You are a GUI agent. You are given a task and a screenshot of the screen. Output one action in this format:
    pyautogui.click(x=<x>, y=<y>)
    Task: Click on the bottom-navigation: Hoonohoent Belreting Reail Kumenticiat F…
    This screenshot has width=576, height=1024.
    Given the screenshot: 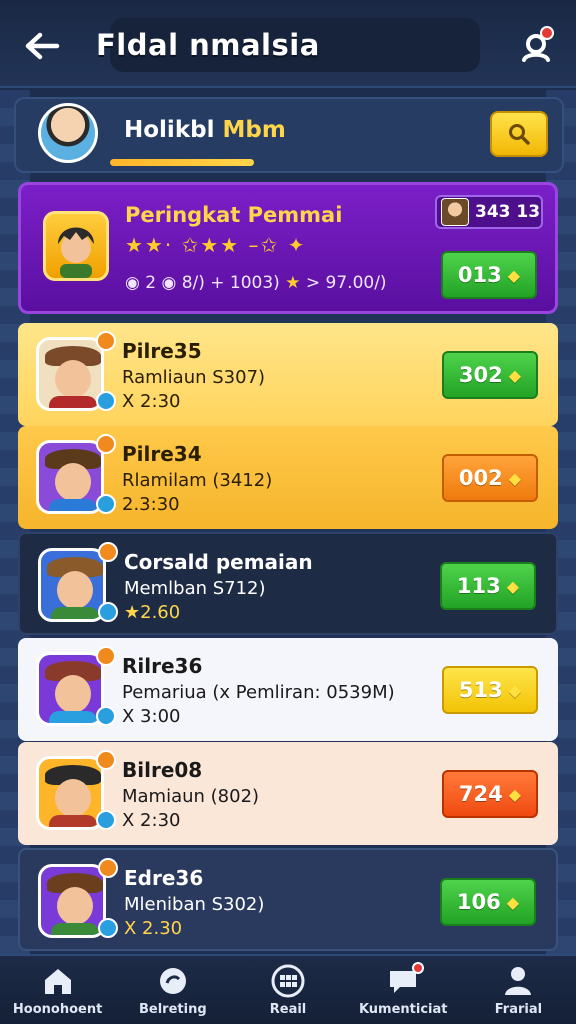 What is the action you would take?
    pyautogui.click(x=288, y=989)
    